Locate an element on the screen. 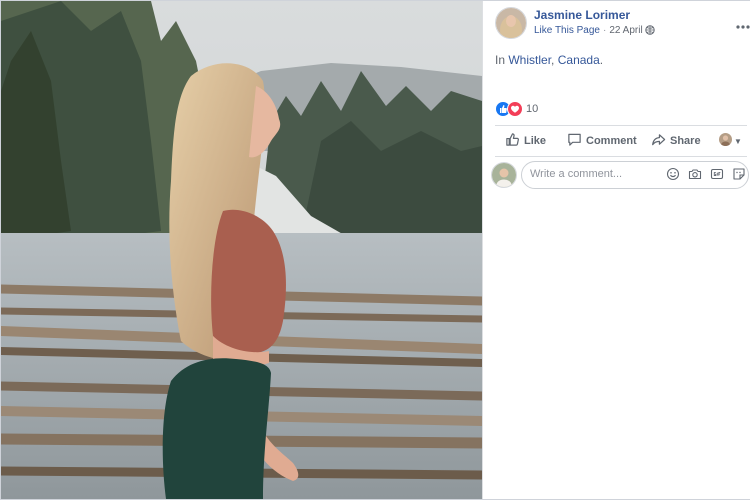 The width and height of the screenshot is (750, 500). share-icon is located at coordinates (659, 140).